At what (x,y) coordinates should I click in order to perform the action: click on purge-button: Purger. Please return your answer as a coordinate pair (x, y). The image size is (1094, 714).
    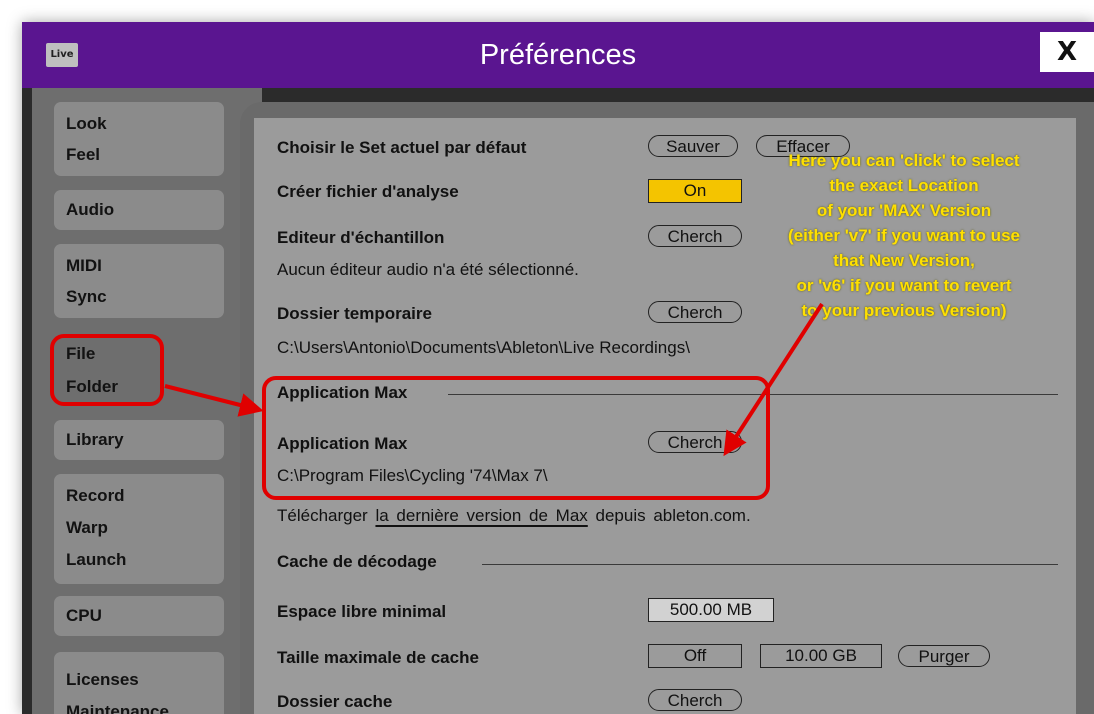
    Looking at the image, I should click on (944, 656).